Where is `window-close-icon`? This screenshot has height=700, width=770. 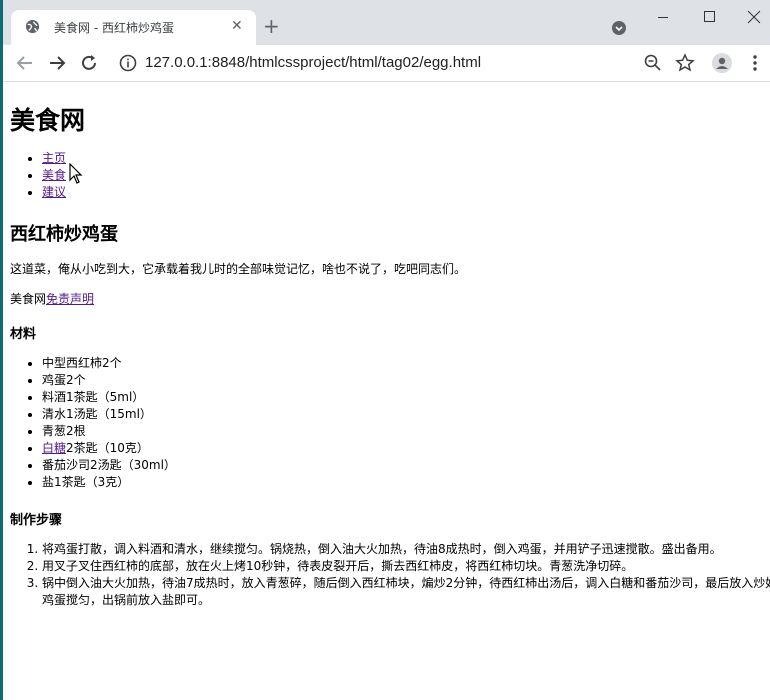 window-close-icon is located at coordinates (754, 17).